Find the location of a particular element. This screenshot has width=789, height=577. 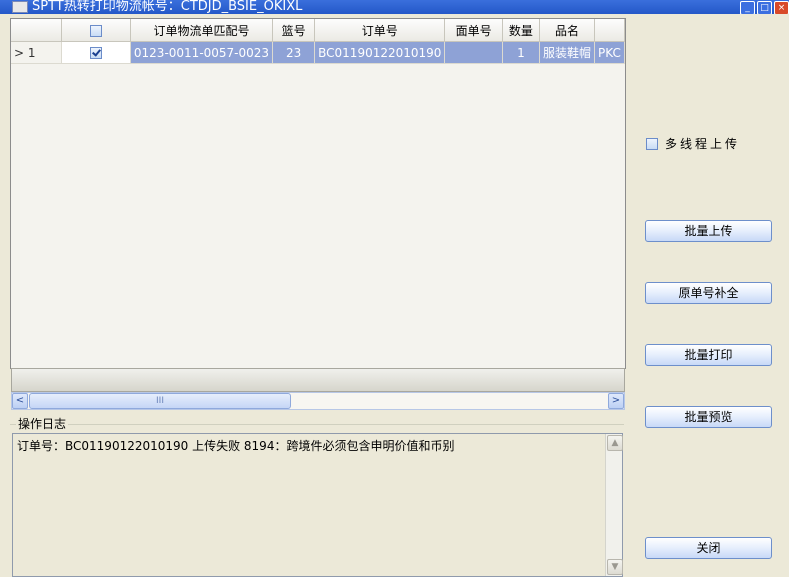

operation-log-title: 操作日志 is located at coordinates (42, 423).